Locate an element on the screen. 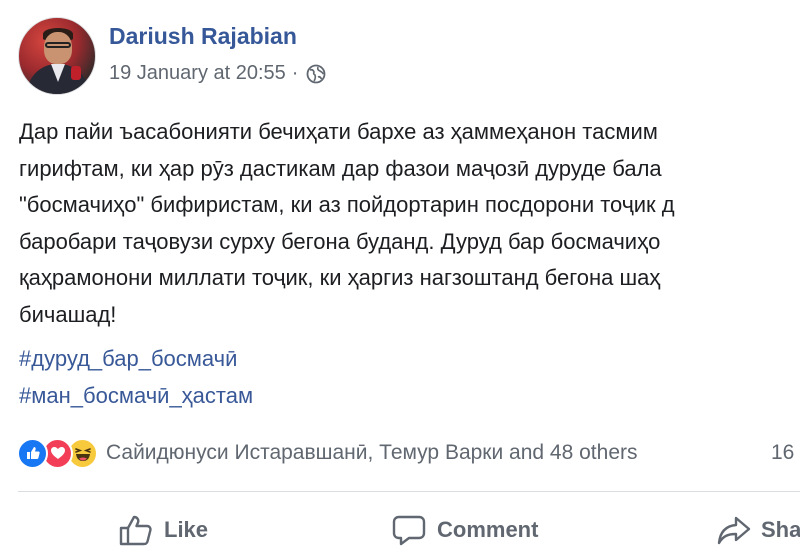 This screenshot has height=557, width=800. like-reaction-icon is located at coordinates (32, 453).